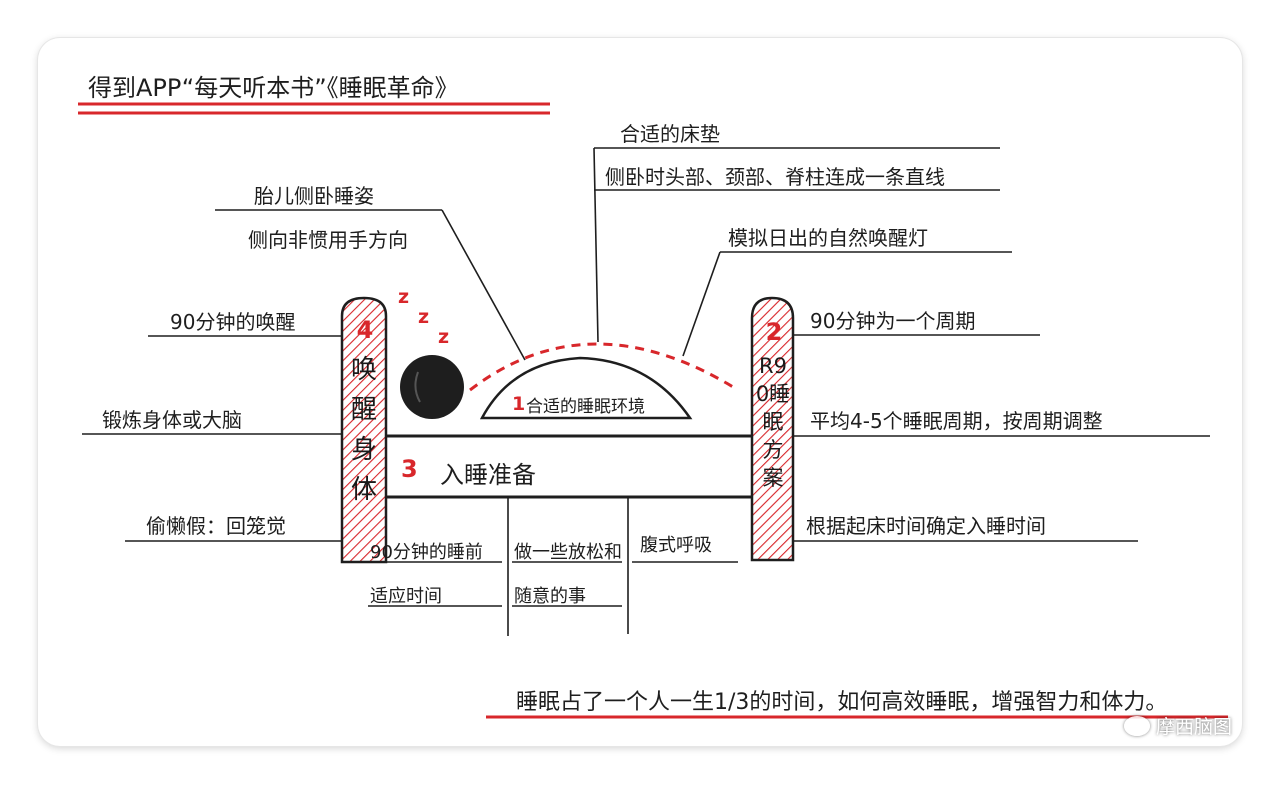 The width and height of the screenshot is (1280, 785). Describe the element at coordinates (519, 404) in the screenshot. I see `center-number: 1` at that location.